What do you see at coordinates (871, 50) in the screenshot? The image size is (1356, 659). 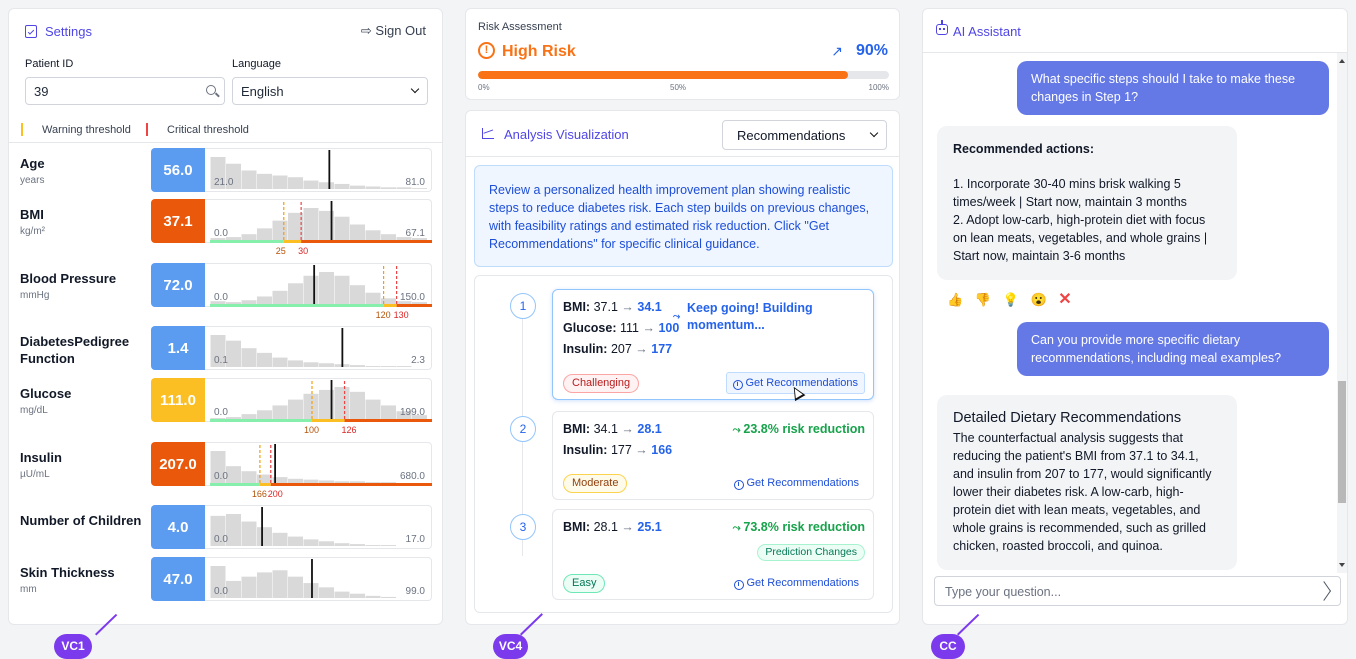 I see `risk-percent: 90%` at bounding box center [871, 50].